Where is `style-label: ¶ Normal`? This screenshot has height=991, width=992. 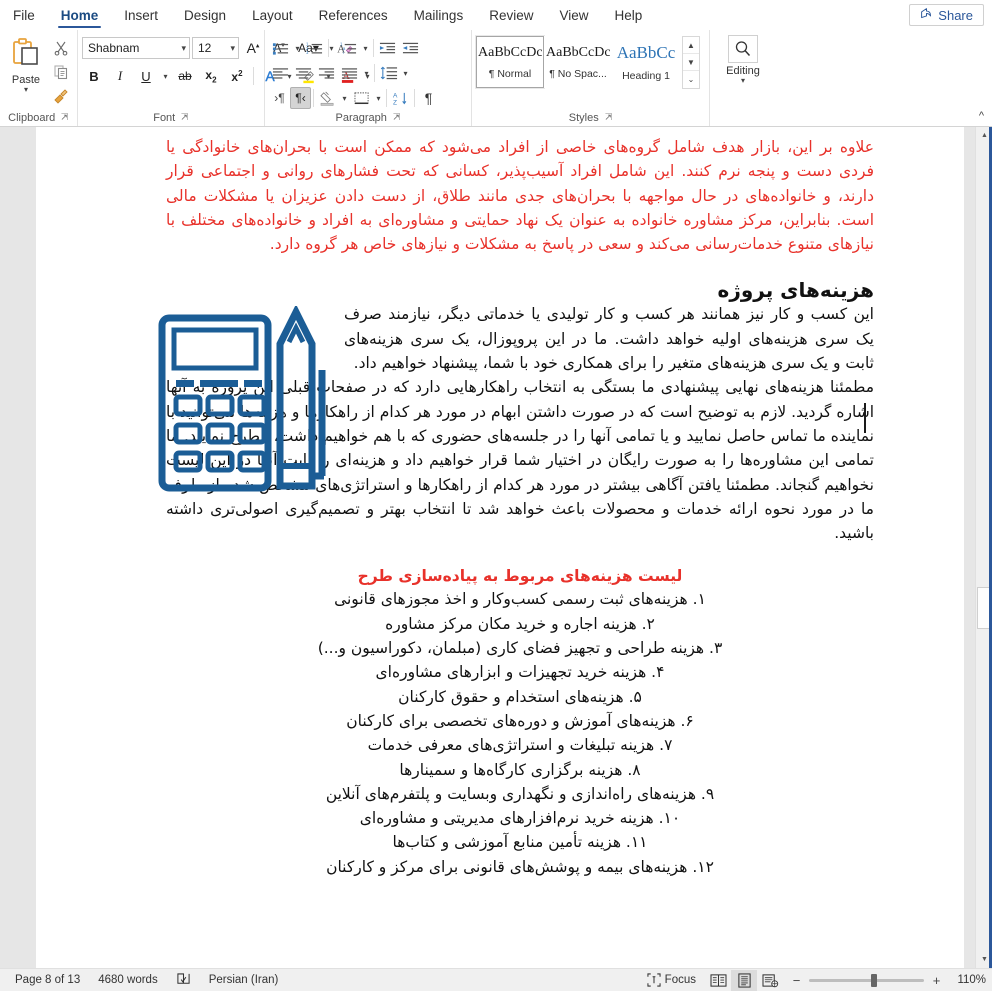 style-label: ¶ Normal is located at coordinates (510, 73).